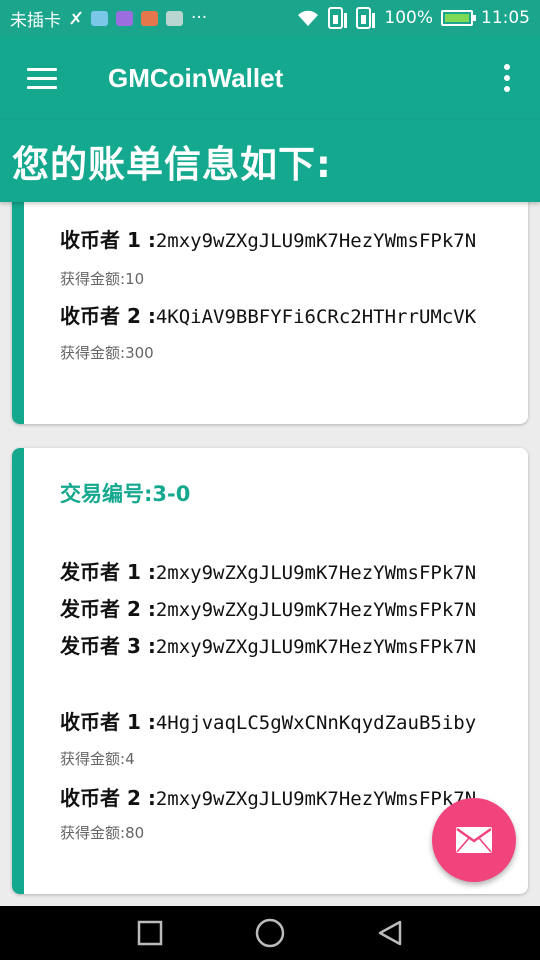 The height and width of the screenshot is (960, 540). What do you see at coordinates (507, 67) in the screenshot?
I see `more-vert-icon` at bounding box center [507, 67].